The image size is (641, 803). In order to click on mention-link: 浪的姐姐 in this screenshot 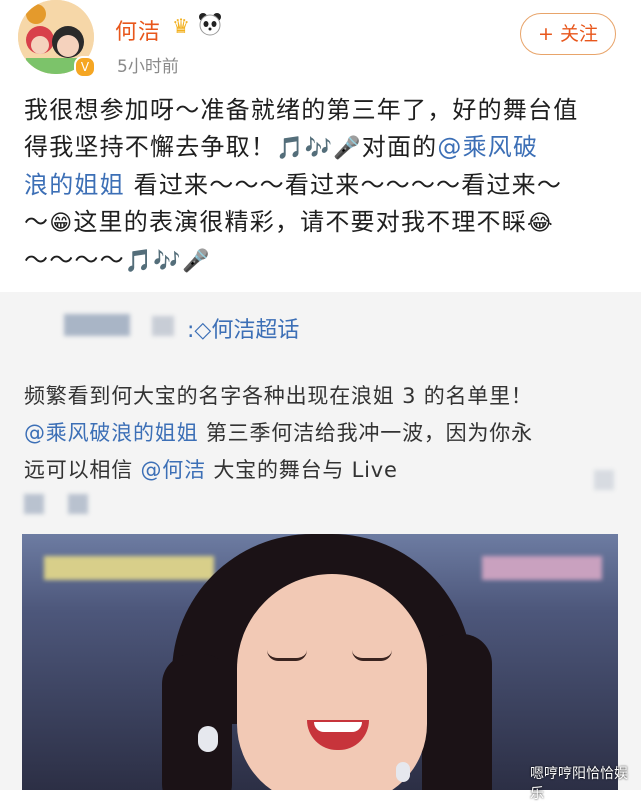, I will do `click(74, 185)`.